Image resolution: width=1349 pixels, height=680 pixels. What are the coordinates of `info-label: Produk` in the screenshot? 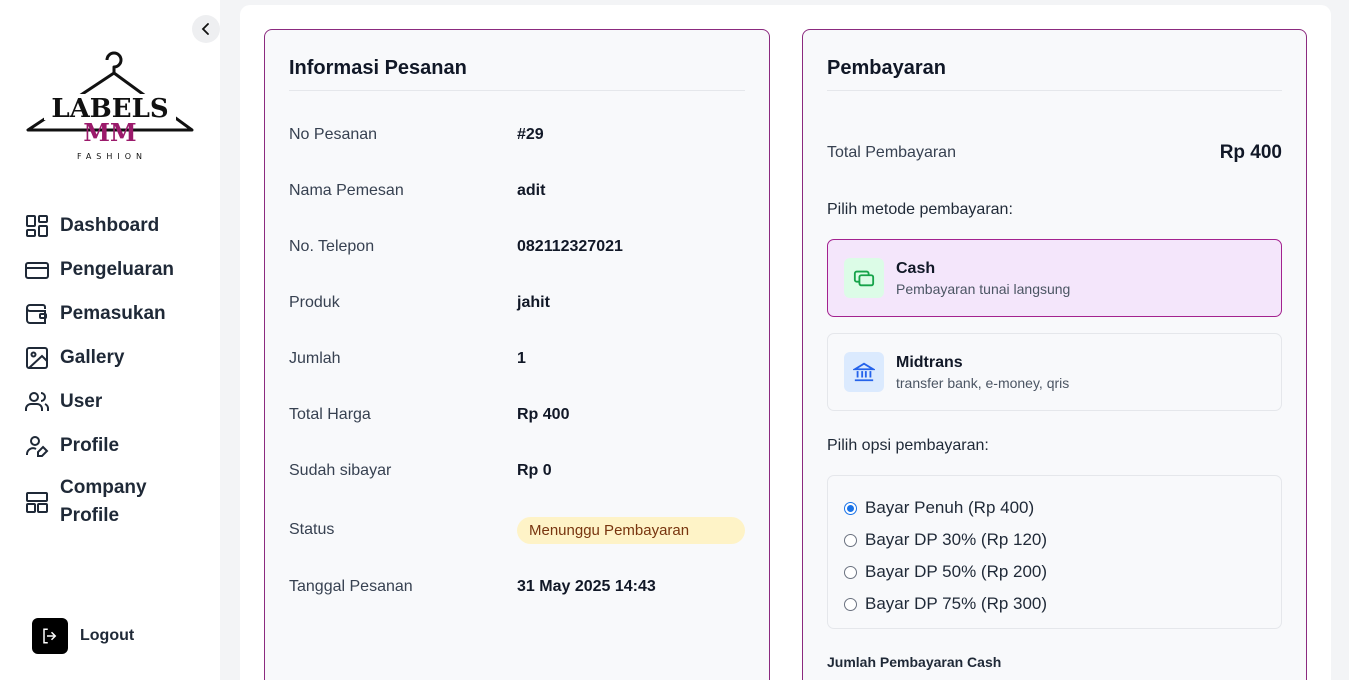 It's located at (314, 302).